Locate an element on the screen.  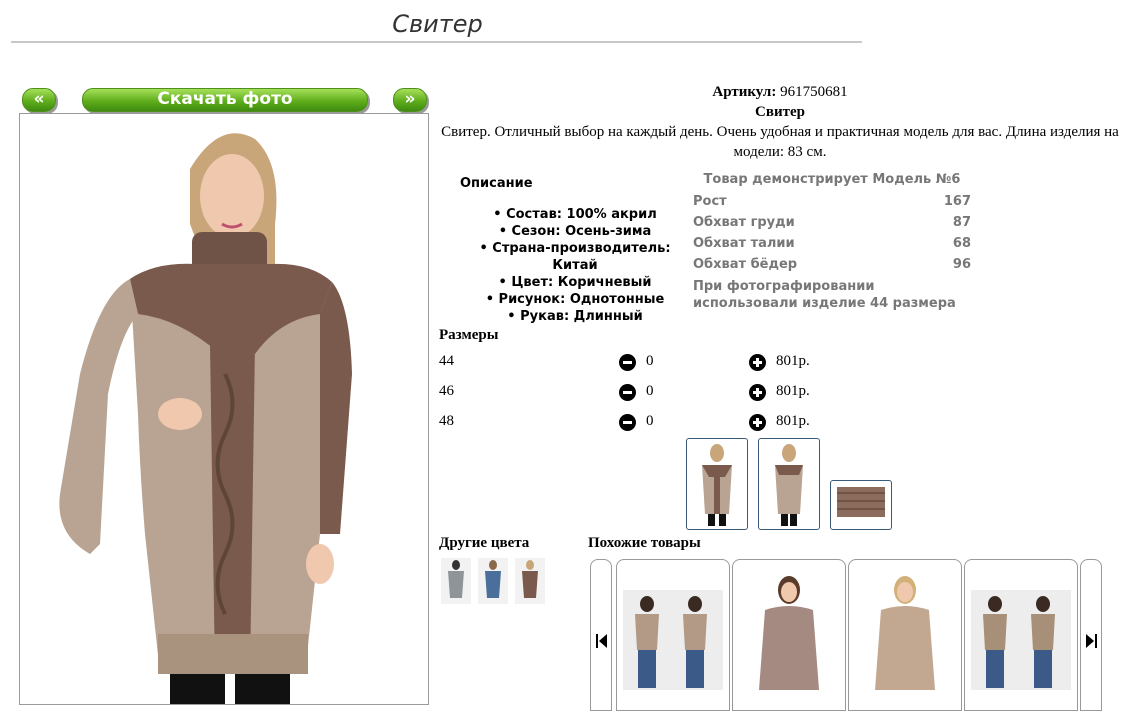
color-variant-gray is located at coordinates (456, 581).